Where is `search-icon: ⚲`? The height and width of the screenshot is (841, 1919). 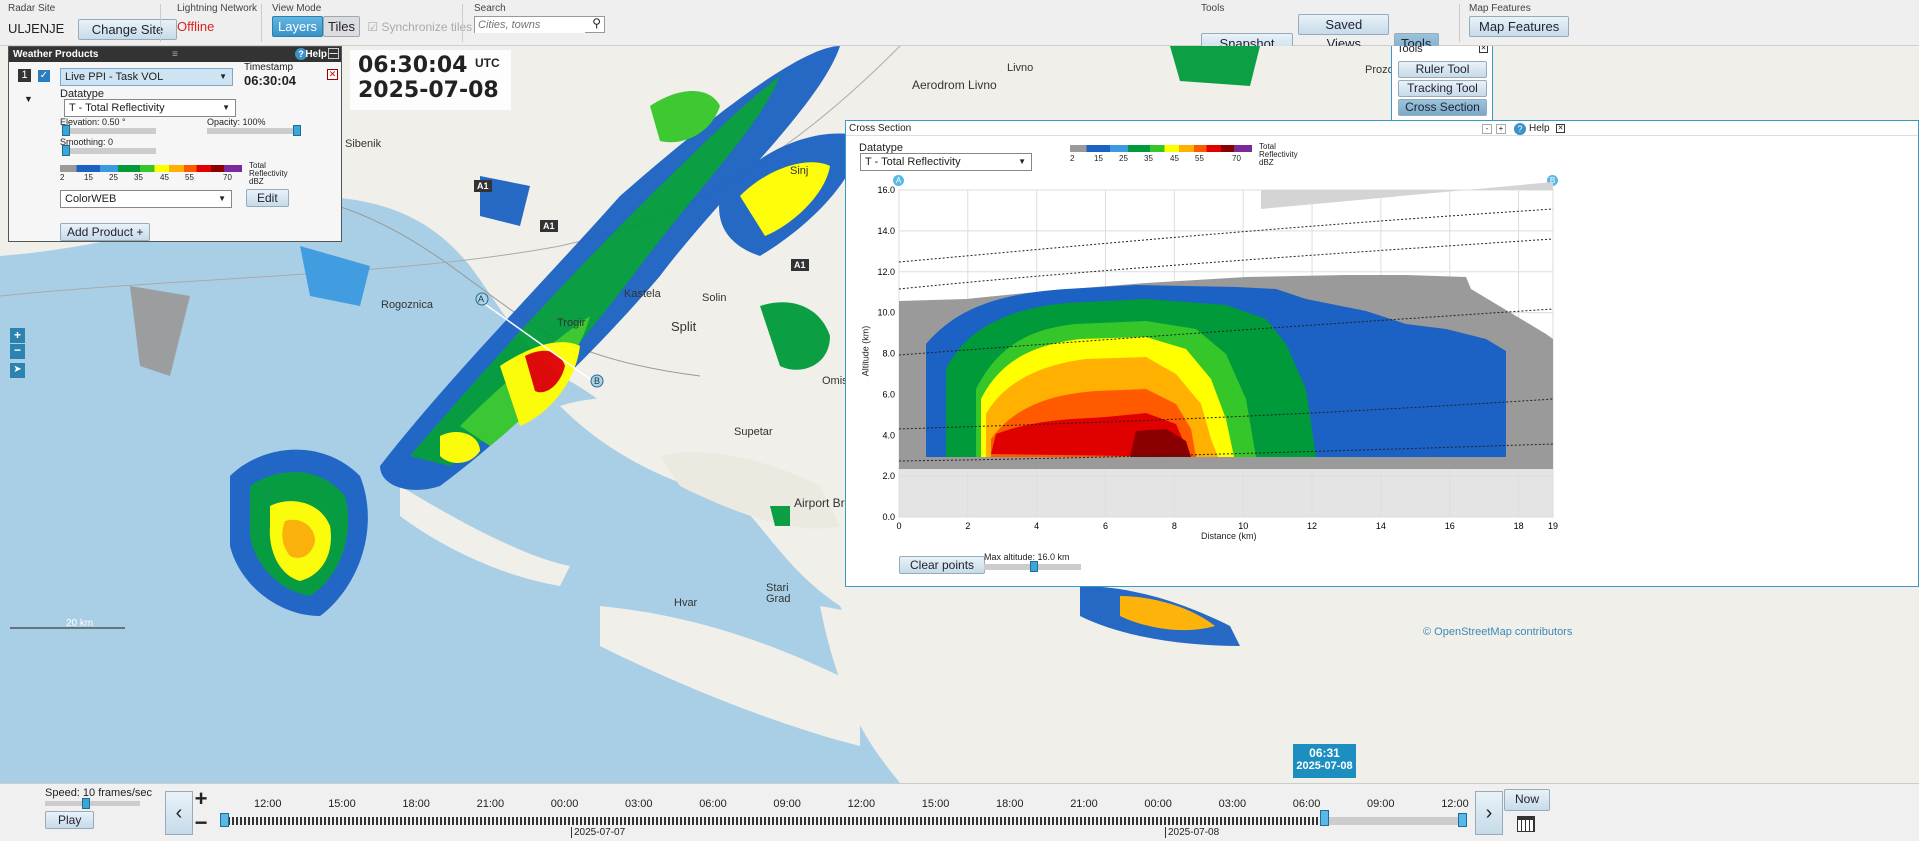 search-icon: ⚲ is located at coordinates (596, 23).